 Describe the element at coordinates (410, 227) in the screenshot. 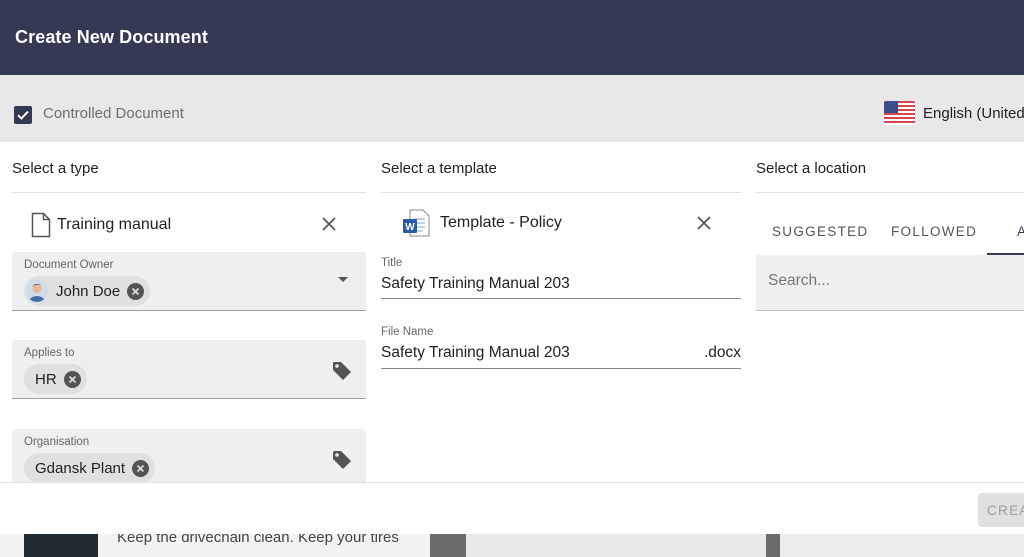

I see `svg-text: W` at that location.